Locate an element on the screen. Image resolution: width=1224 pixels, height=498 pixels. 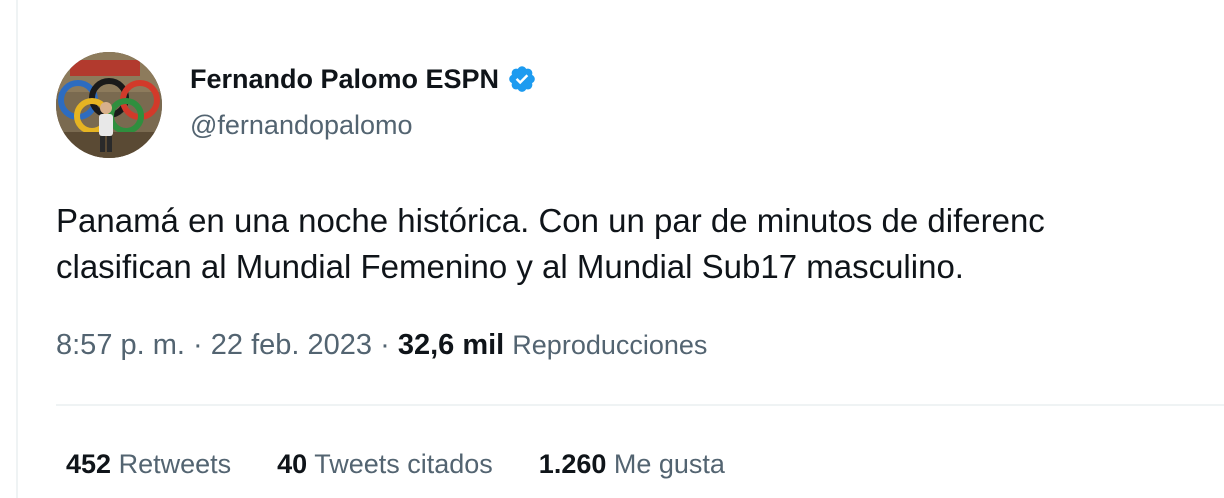
quote-tweets-stat: 40 Tweets citados is located at coordinates (385, 464).